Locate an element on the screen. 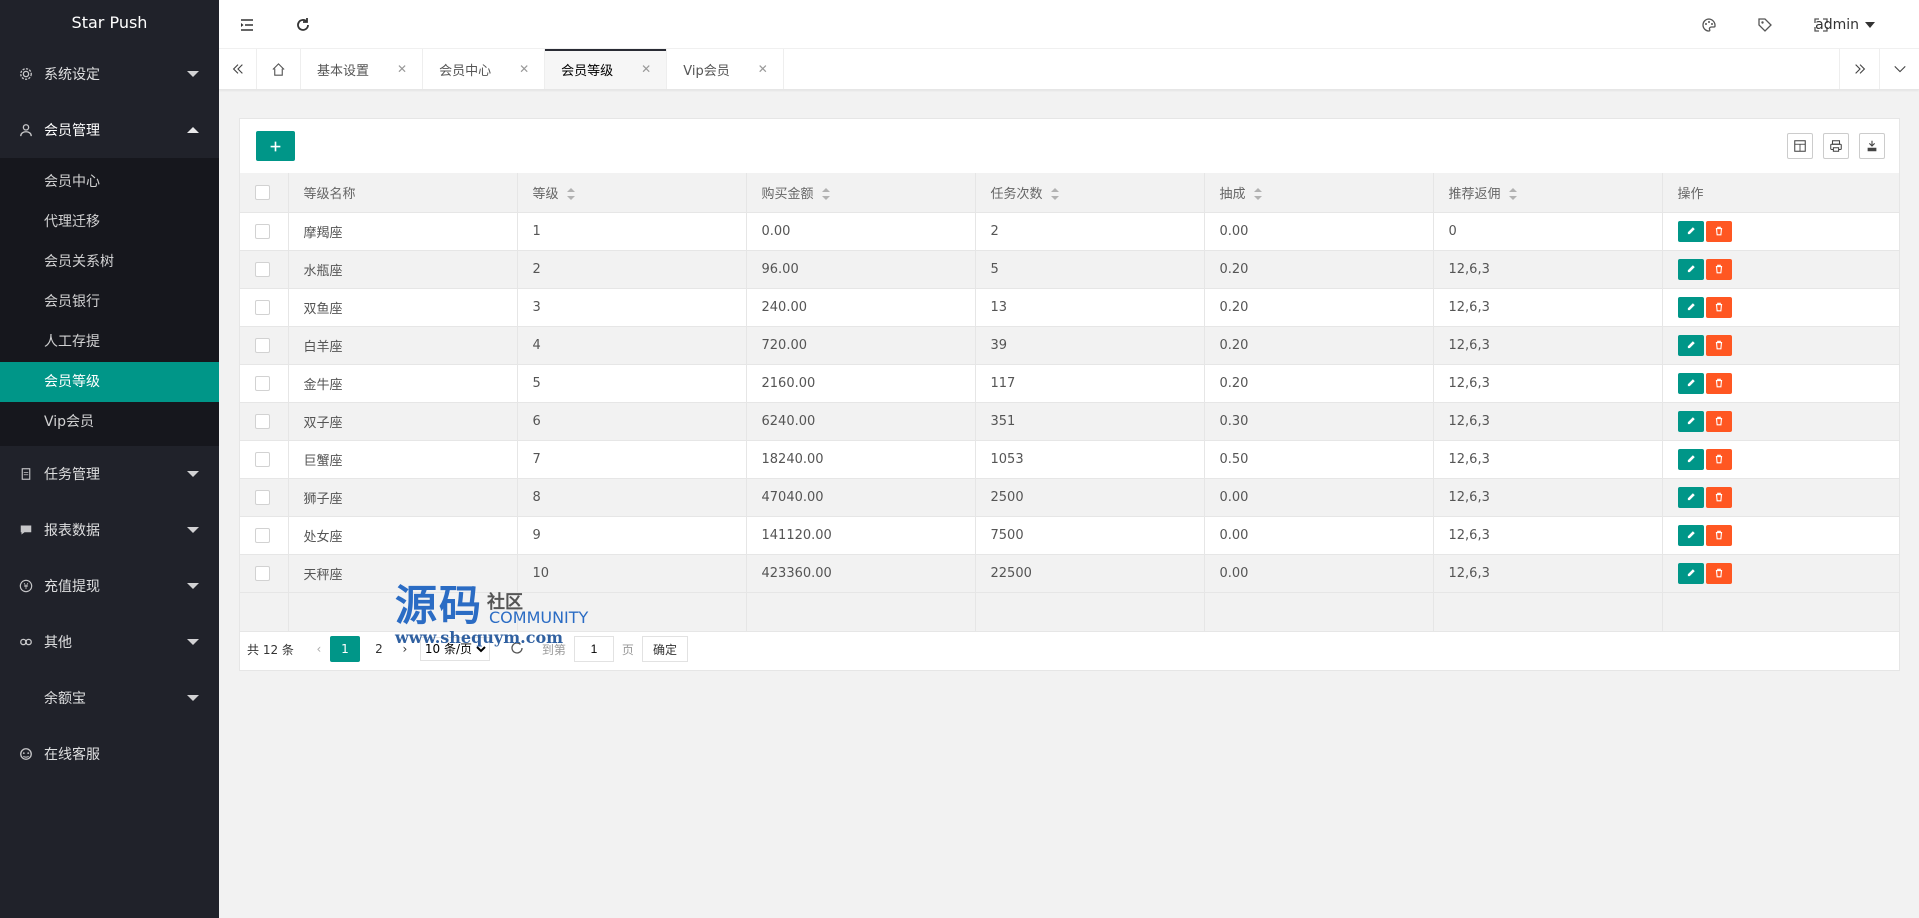 The width and height of the screenshot is (1919, 918). tabs-scroll-right-icon is located at coordinates (1859, 69).